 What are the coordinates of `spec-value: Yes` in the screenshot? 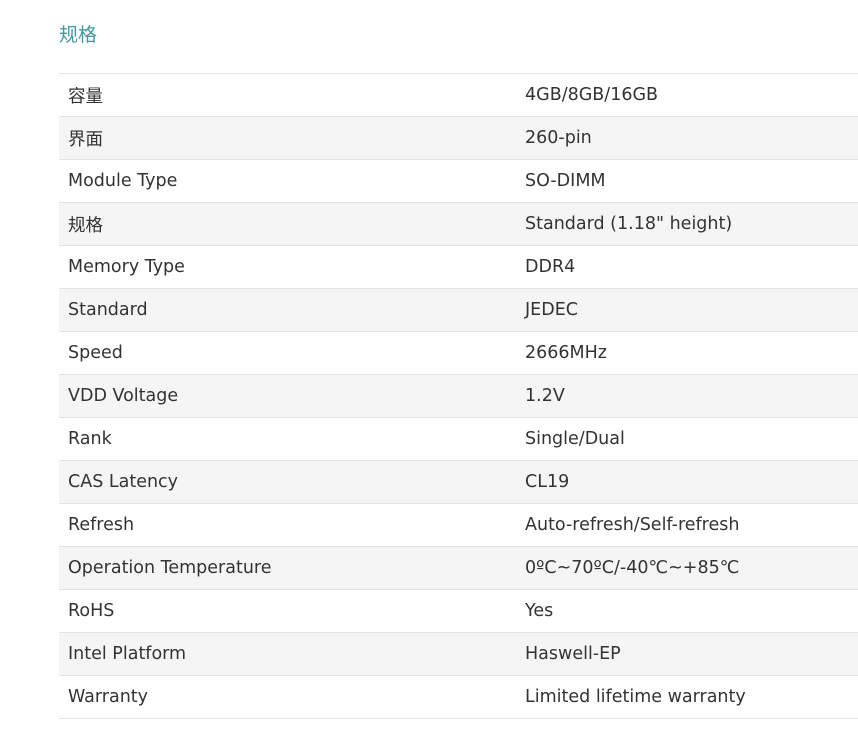 It's located at (687, 611).